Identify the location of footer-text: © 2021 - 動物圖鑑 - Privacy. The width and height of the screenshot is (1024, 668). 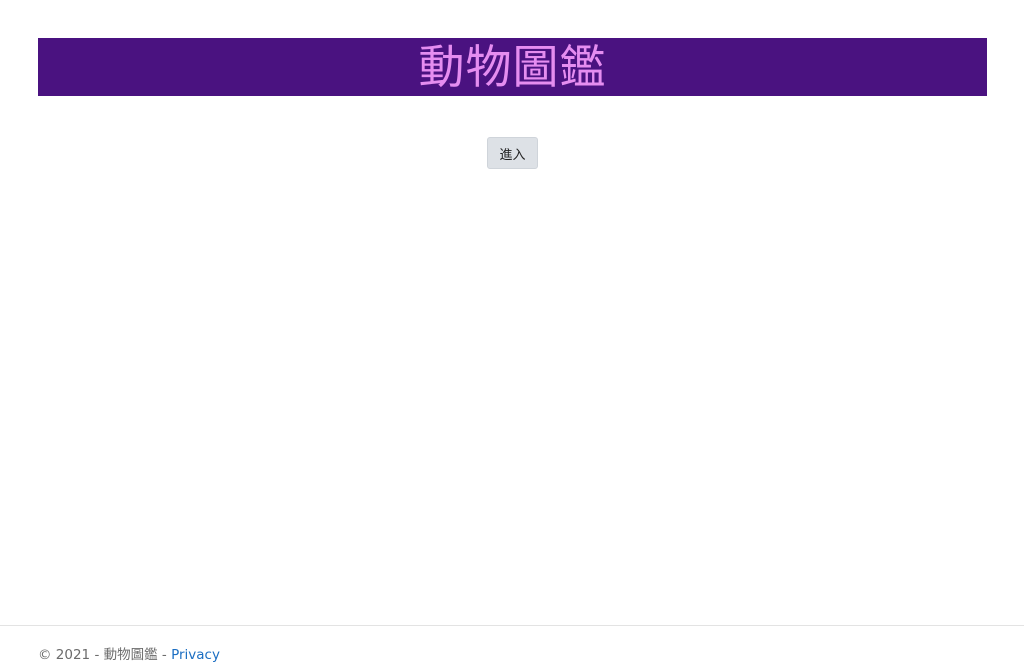
(129, 653).